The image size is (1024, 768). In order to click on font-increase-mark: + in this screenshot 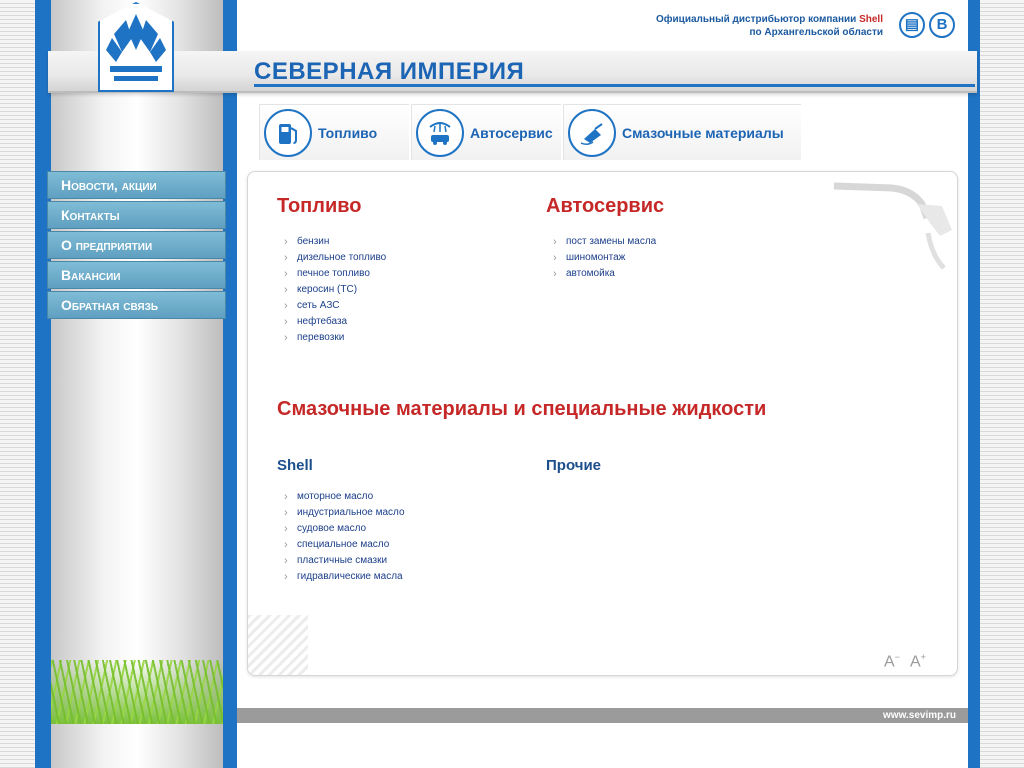, I will do `click(923, 657)`.